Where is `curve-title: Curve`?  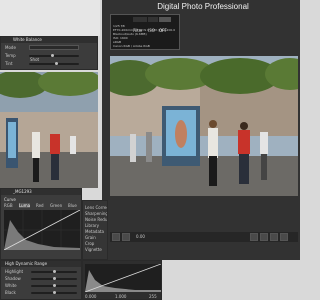
curve-title: Curve is located at coordinates (10, 199).